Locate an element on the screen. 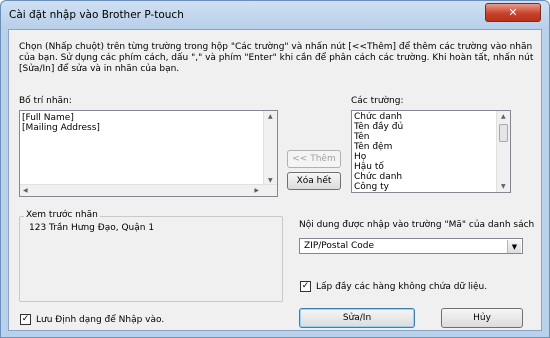 The width and height of the screenshot is (550, 338). chevron-down-icon: ▼ is located at coordinates (514, 246).